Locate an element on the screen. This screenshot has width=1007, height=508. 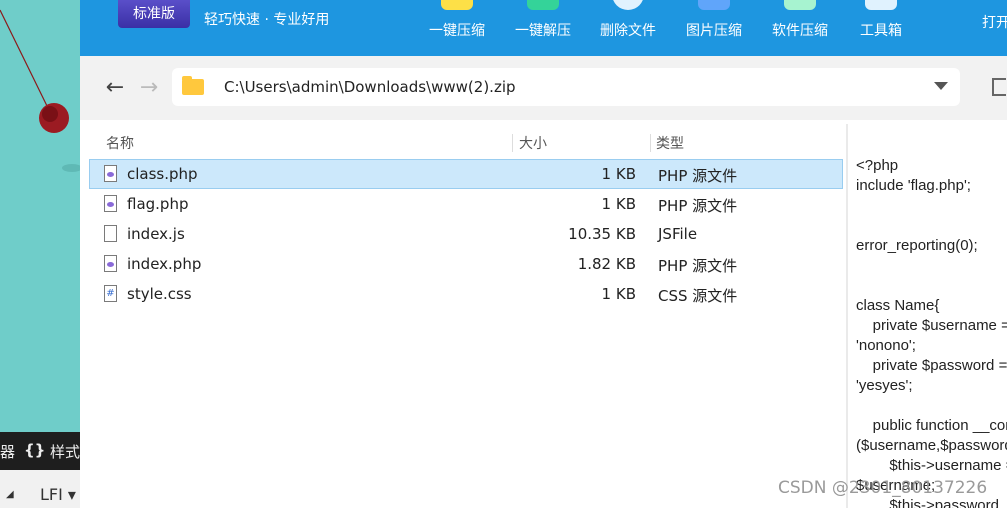
file-type: JSFile is located at coordinates (678, 234).